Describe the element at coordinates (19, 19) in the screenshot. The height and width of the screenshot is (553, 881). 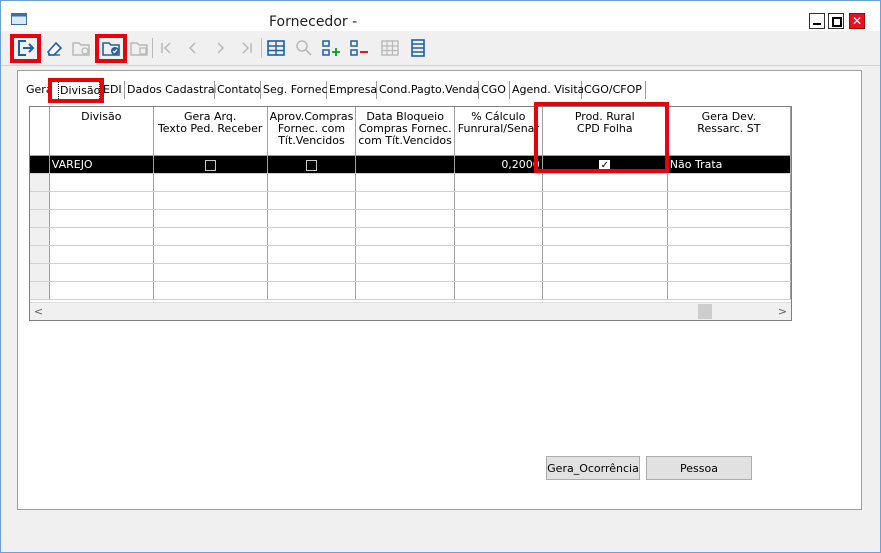
I see `app-icon` at that location.